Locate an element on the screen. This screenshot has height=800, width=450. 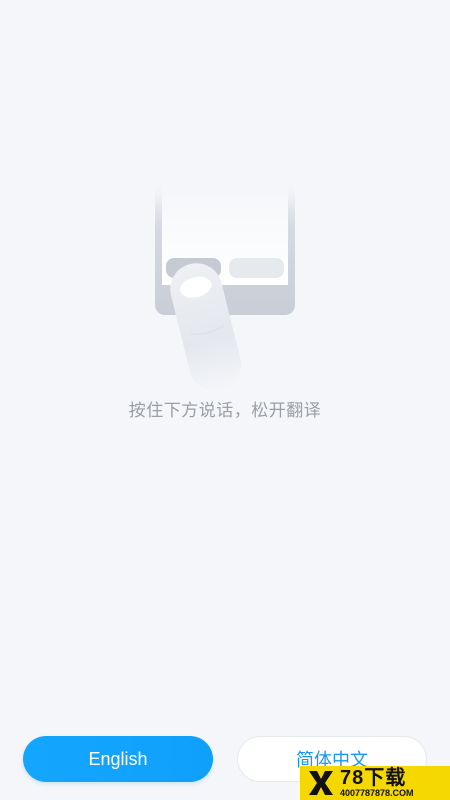
press-hint-illustration is located at coordinates (230, 290).